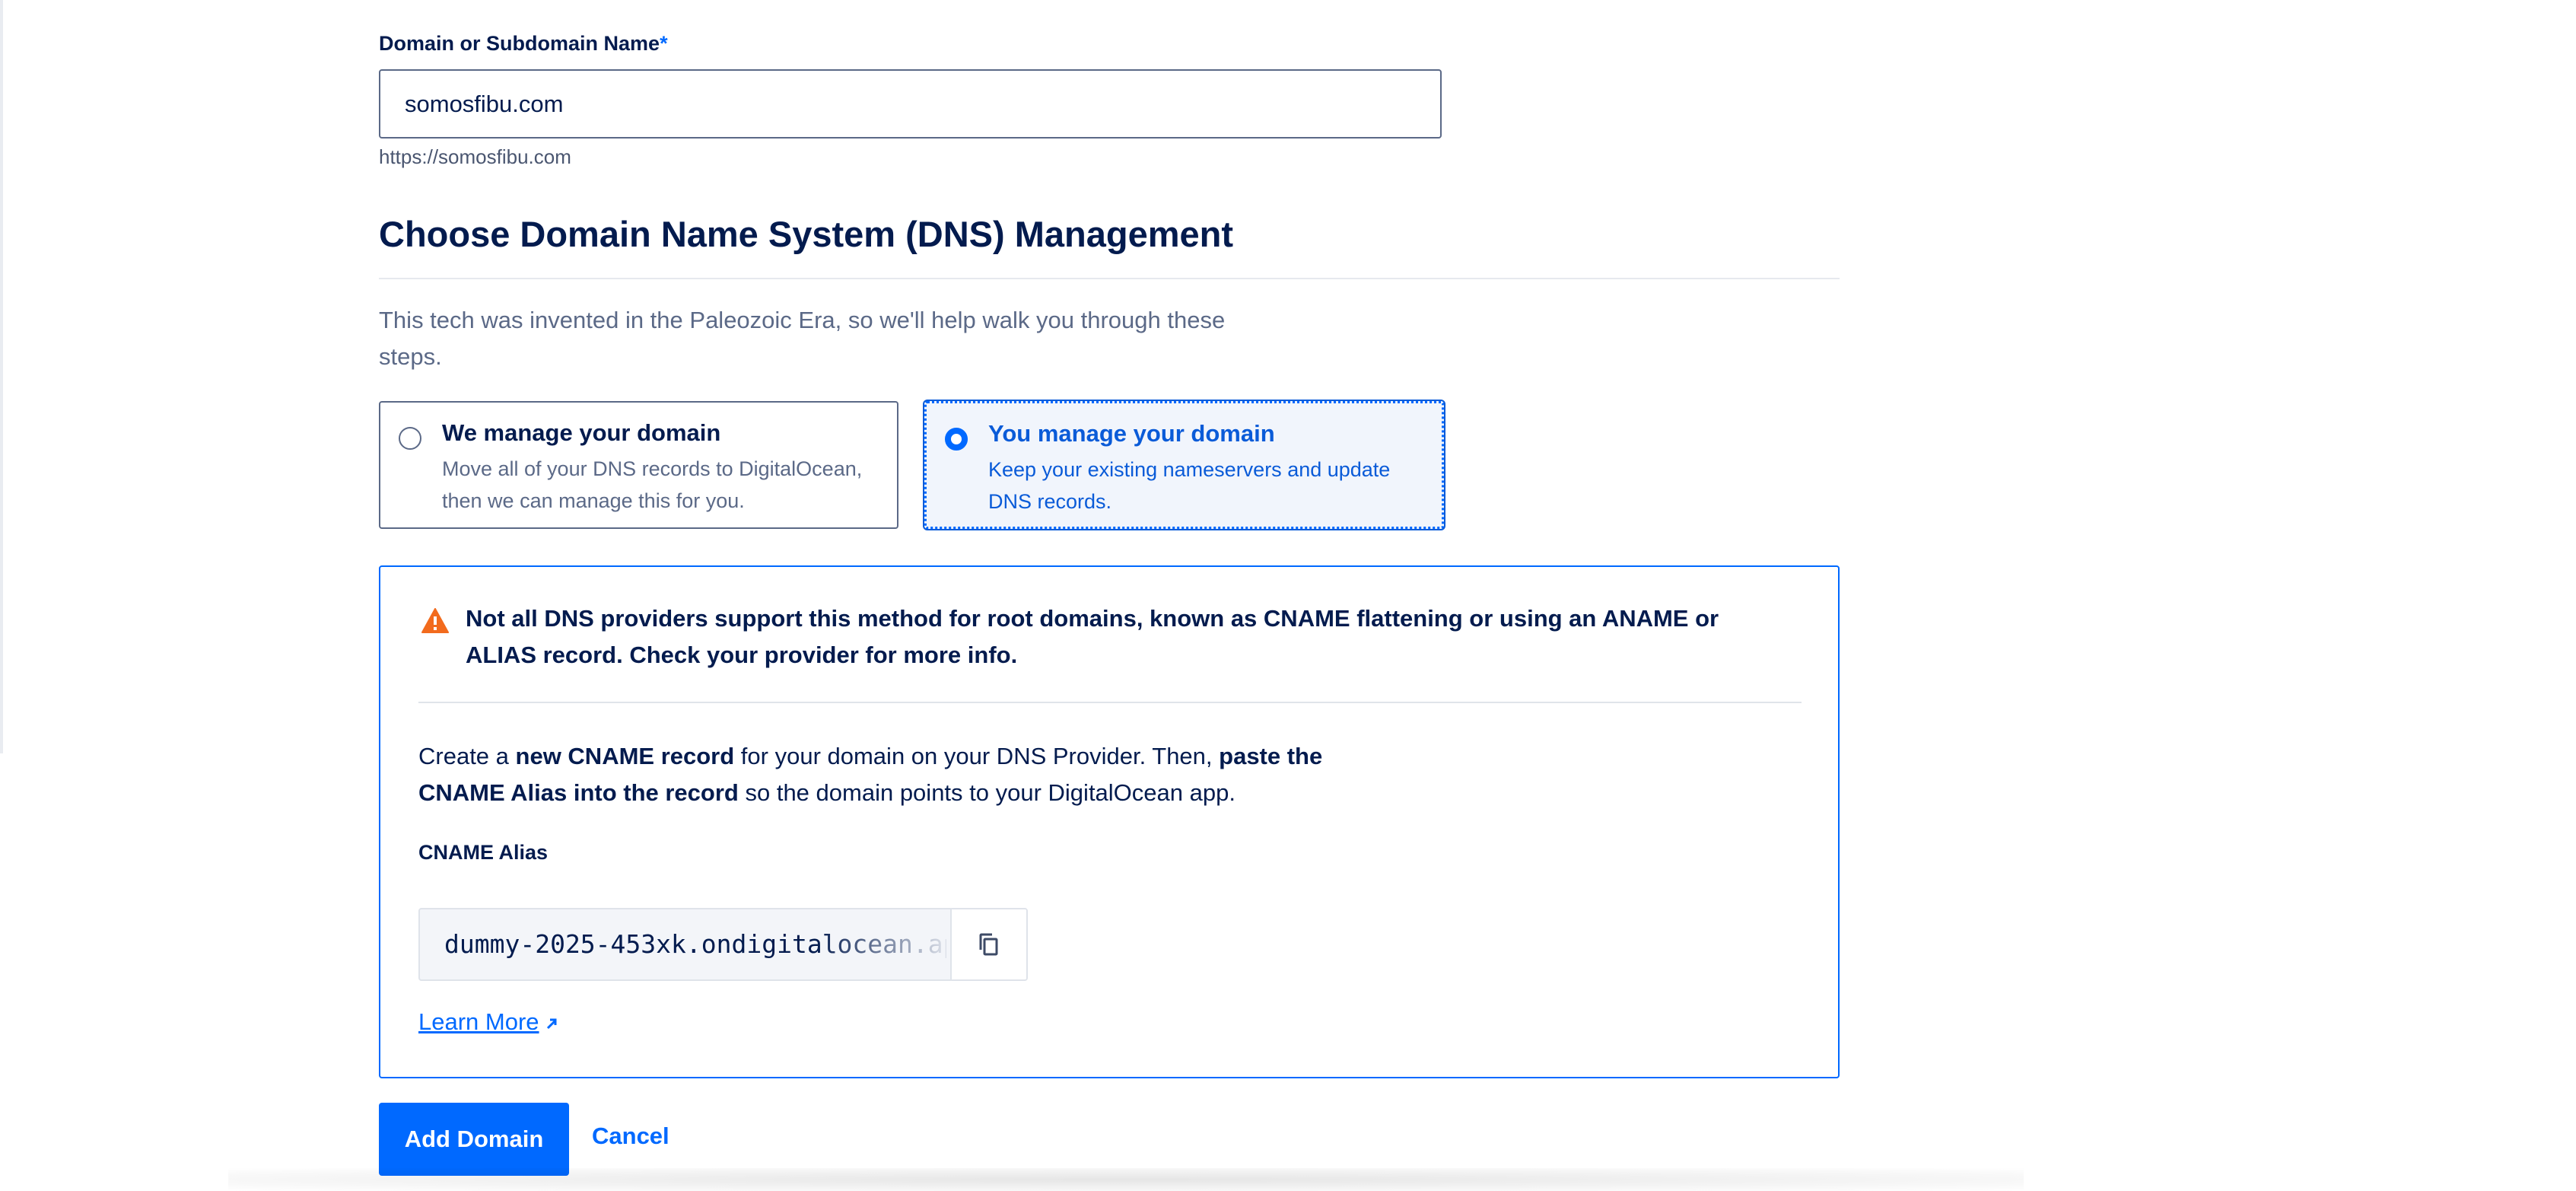 The height and width of the screenshot is (1191, 2576). What do you see at coordinates (723, 945) in the screenshot?
I see `cname-alias-field: dummy-2025-453xk.ondigitalocean.app` at bounding box center [723, 945].